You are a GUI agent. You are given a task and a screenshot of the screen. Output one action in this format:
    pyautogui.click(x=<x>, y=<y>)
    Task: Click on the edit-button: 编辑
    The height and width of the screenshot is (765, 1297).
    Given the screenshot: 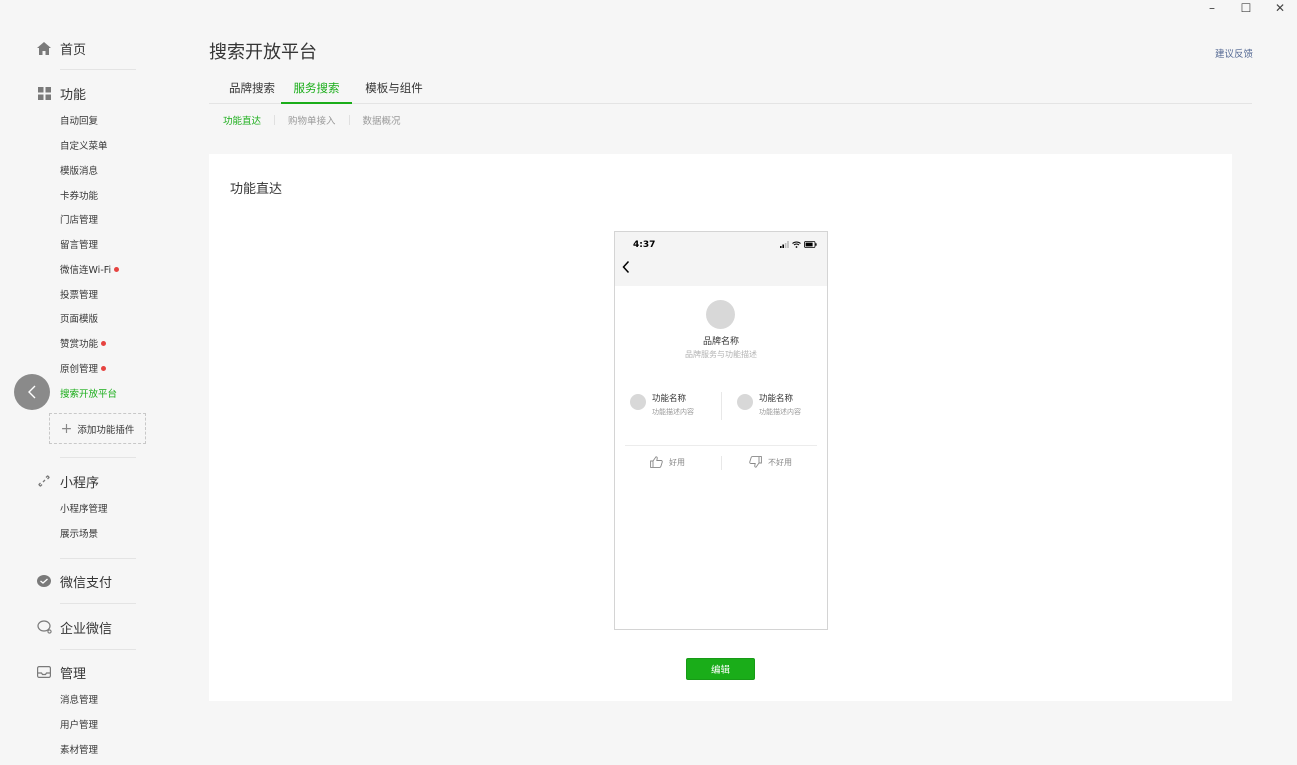 What is the action you would take?
    pyautogui.click(x=720, y=669)
    